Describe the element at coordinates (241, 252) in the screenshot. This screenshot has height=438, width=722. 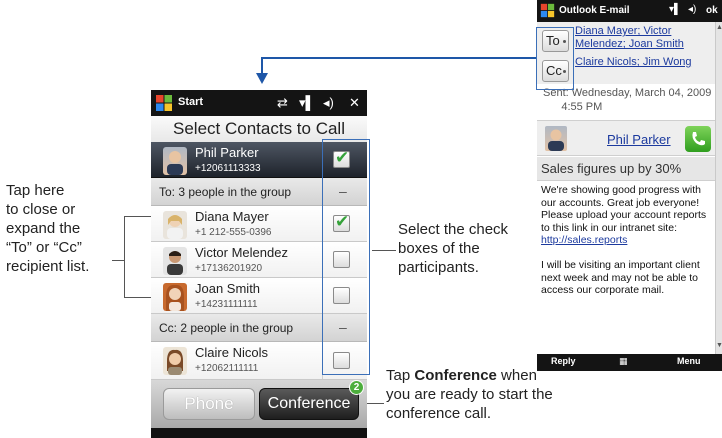
I see `contact-name: Victor Melendez` at that location.